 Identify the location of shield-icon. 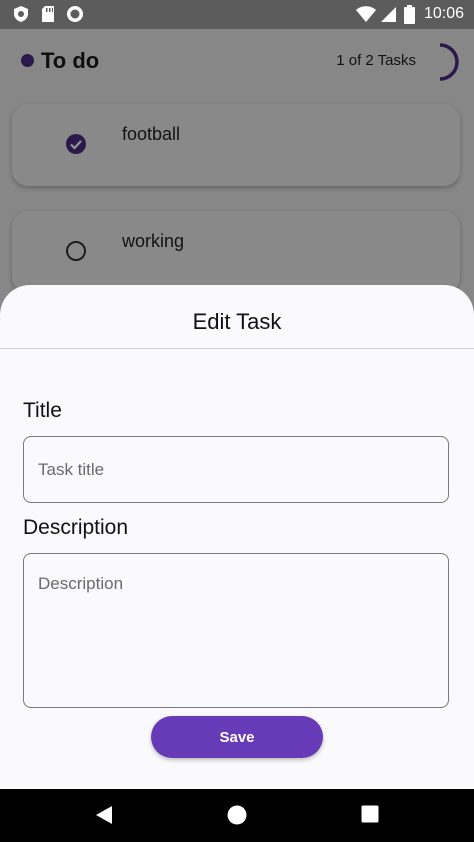
(21, 16).